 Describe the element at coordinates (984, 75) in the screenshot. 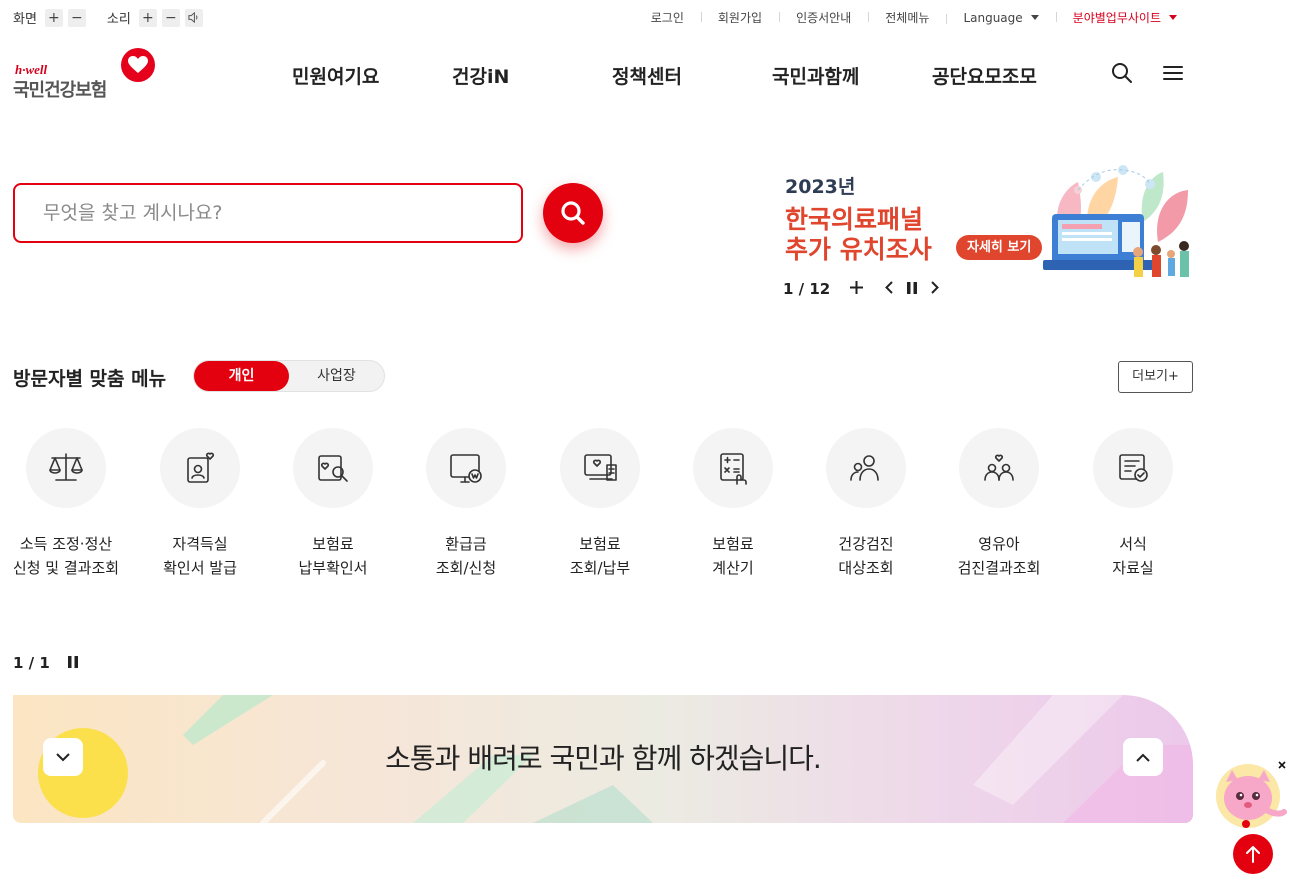

I see `nav-item-about-nhis: 공단요모조모` at that location.